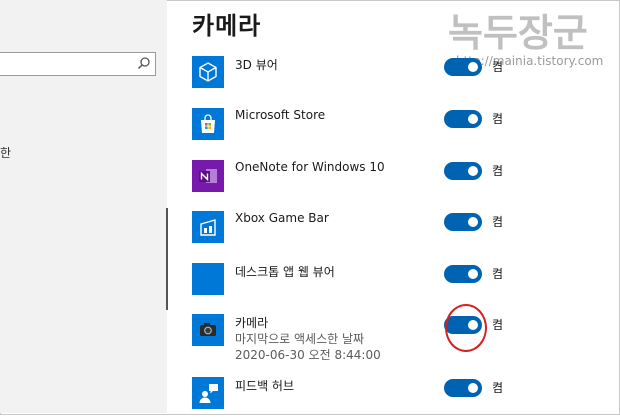 Image resolution: width=620 pixels, height=417 pixels. What do you see at coordinates (208, 227) in the screenshot?
I see `game-bar-icon` at bounding box center [208, 227].